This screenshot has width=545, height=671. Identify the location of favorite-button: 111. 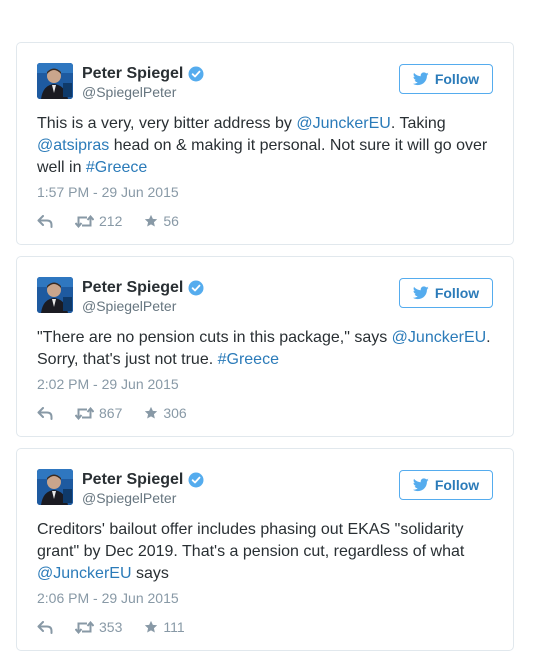
(164, 627).